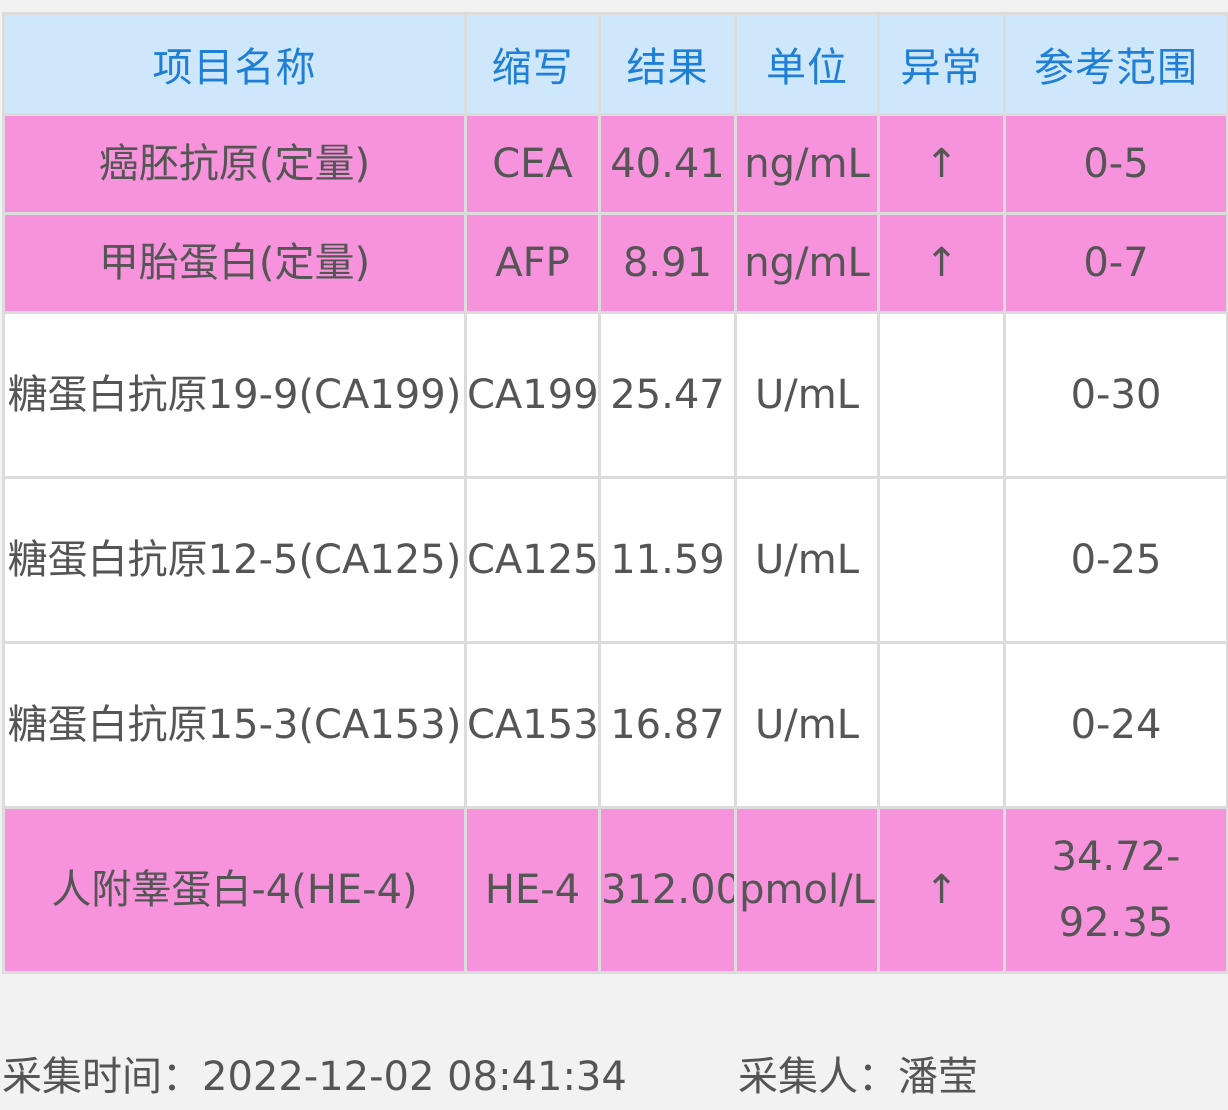 The height and width of the screenshot is (1110, 1228). What do you see at coordinates (1115, 395) in the screenshot?
I see `row-range: 0-30` at bounding box center [1115, 395].